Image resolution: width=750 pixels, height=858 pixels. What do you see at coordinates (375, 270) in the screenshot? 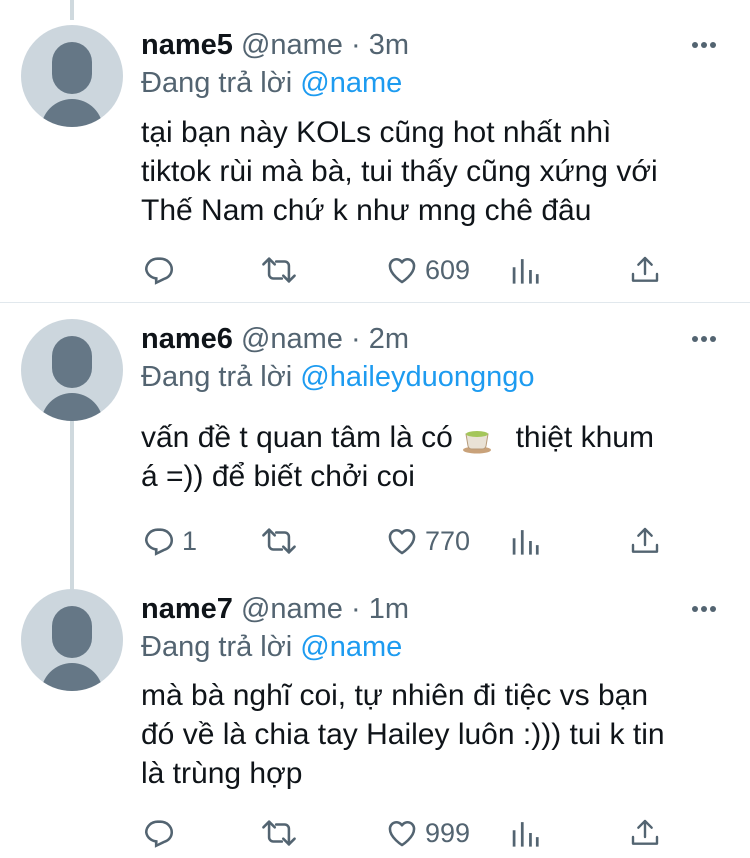
I see `tweet-actions: 609` at bounding box center [375, 270].